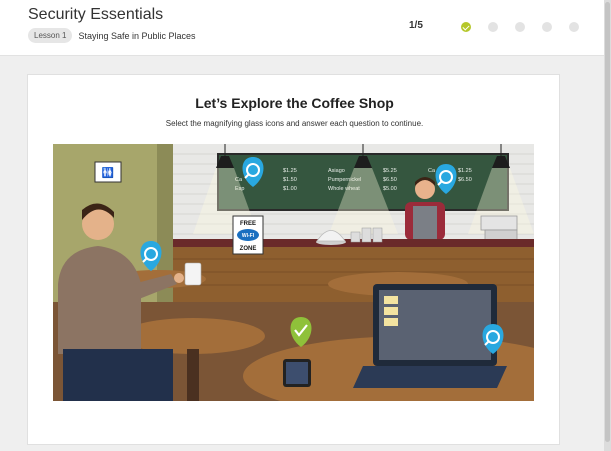  What do you see at coordinates (294, 103) in the screenshot?
I see `activity-title: Let’s Explore the Coffee Shop` at bounding box center [294, 103].